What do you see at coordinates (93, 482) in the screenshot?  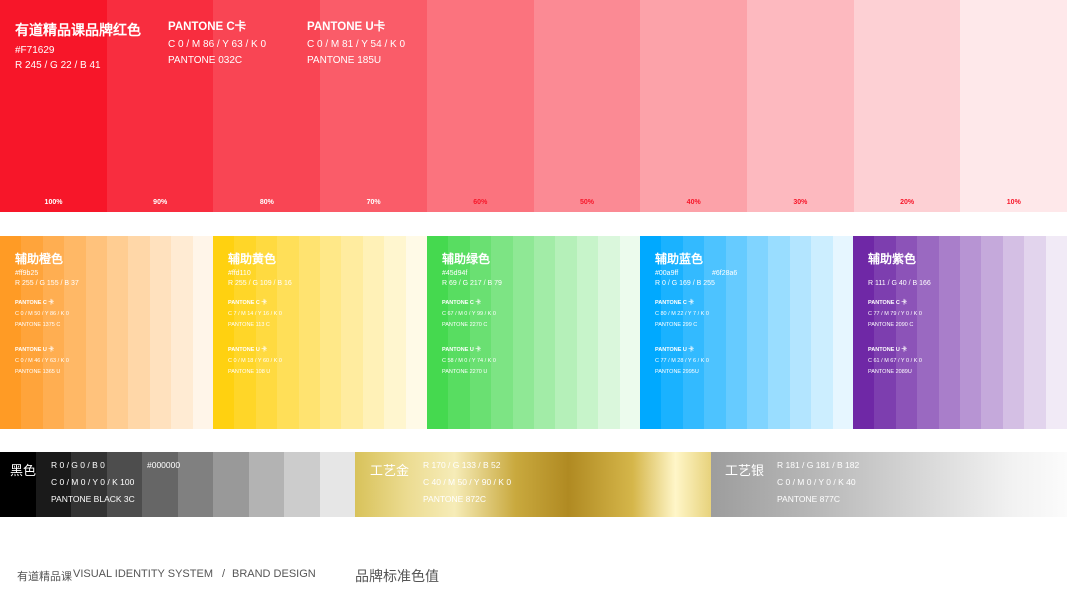 I see `black-cmyk: C 0 / M 0 / Y 0 / K 100` at bounding box center [93, 482].